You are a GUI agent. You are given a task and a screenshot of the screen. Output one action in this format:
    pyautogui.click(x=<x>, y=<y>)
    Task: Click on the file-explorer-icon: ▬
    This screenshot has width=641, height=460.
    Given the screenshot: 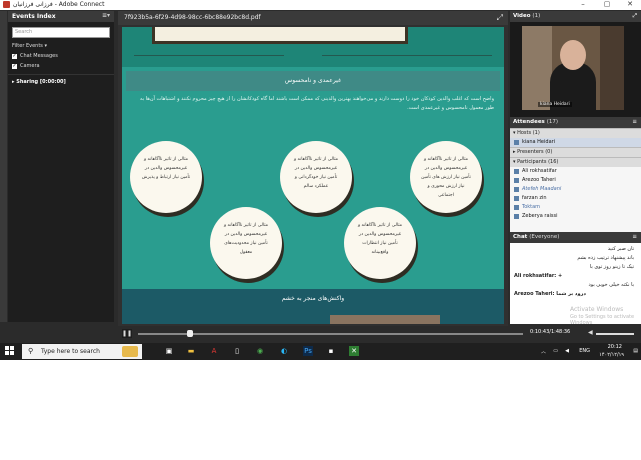 What is the action you would take?
    pyautogui.click(x=191, y=351)
    